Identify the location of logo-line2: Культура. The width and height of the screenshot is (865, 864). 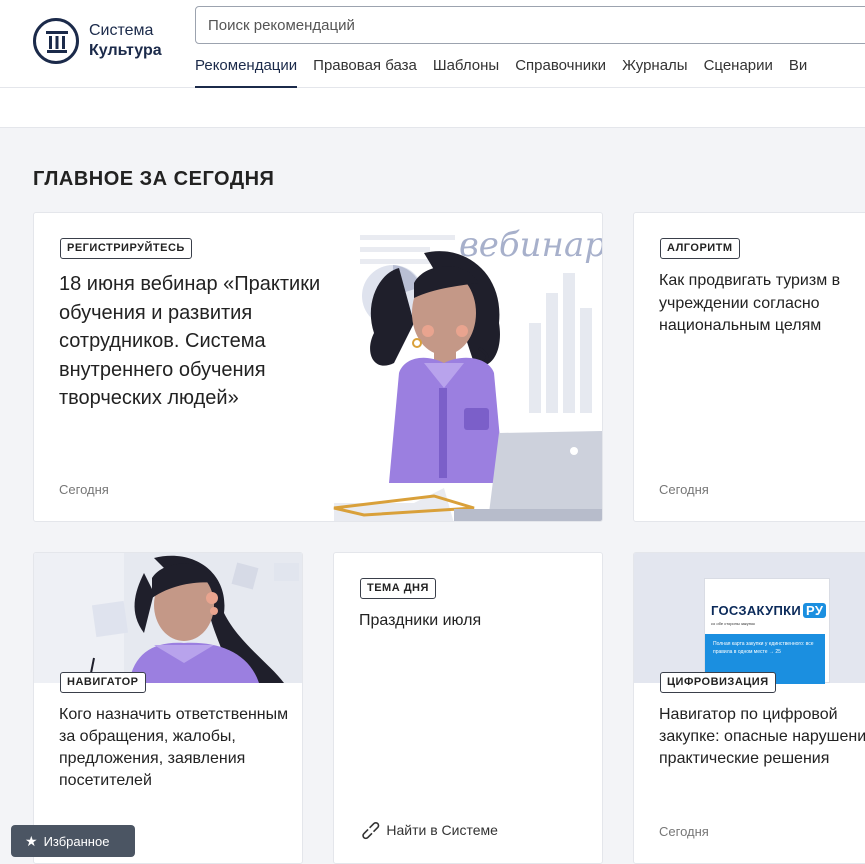
(125, 50).